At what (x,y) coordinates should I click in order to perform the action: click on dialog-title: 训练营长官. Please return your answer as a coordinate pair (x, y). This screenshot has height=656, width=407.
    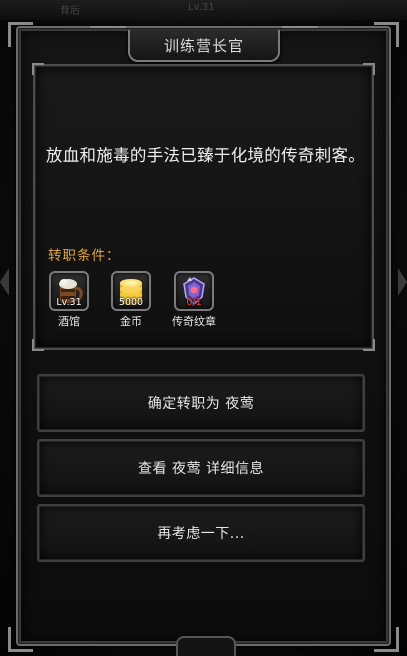
    Looking at the image, I should click on (203, 45).